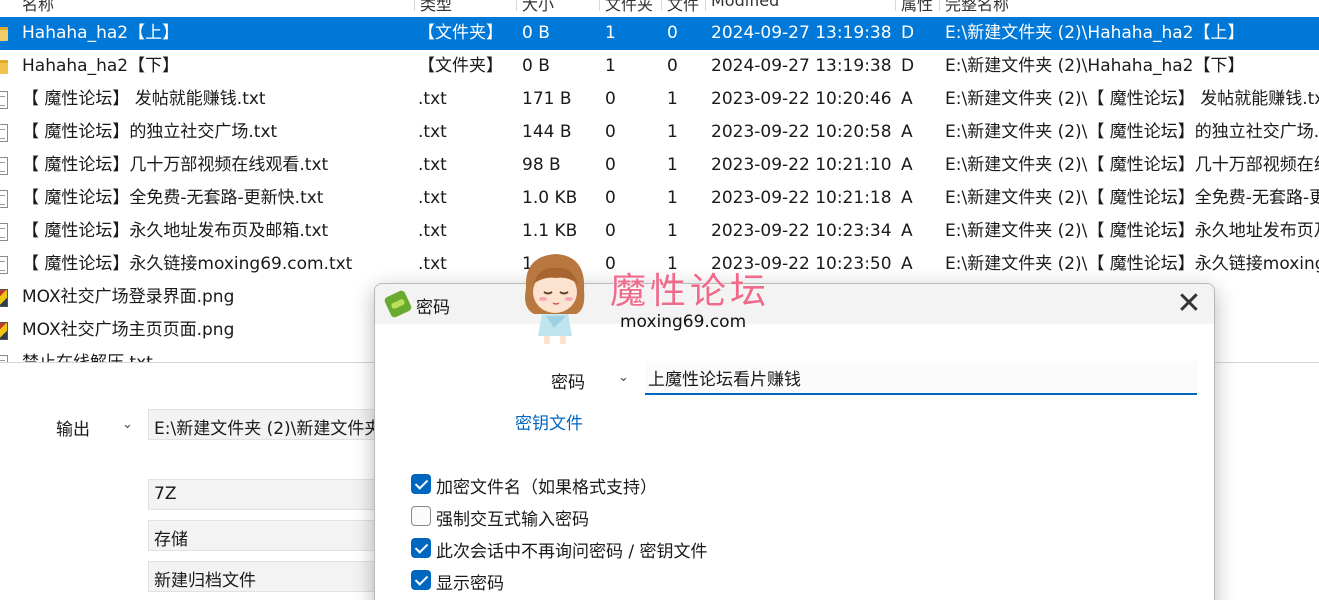 The width and height of the screenshot is (1319, 600). What do you see at coordinates (977, 7) in the screenshot?
I see `col-full-name: 完整名称` at bounding box center [977, 7].